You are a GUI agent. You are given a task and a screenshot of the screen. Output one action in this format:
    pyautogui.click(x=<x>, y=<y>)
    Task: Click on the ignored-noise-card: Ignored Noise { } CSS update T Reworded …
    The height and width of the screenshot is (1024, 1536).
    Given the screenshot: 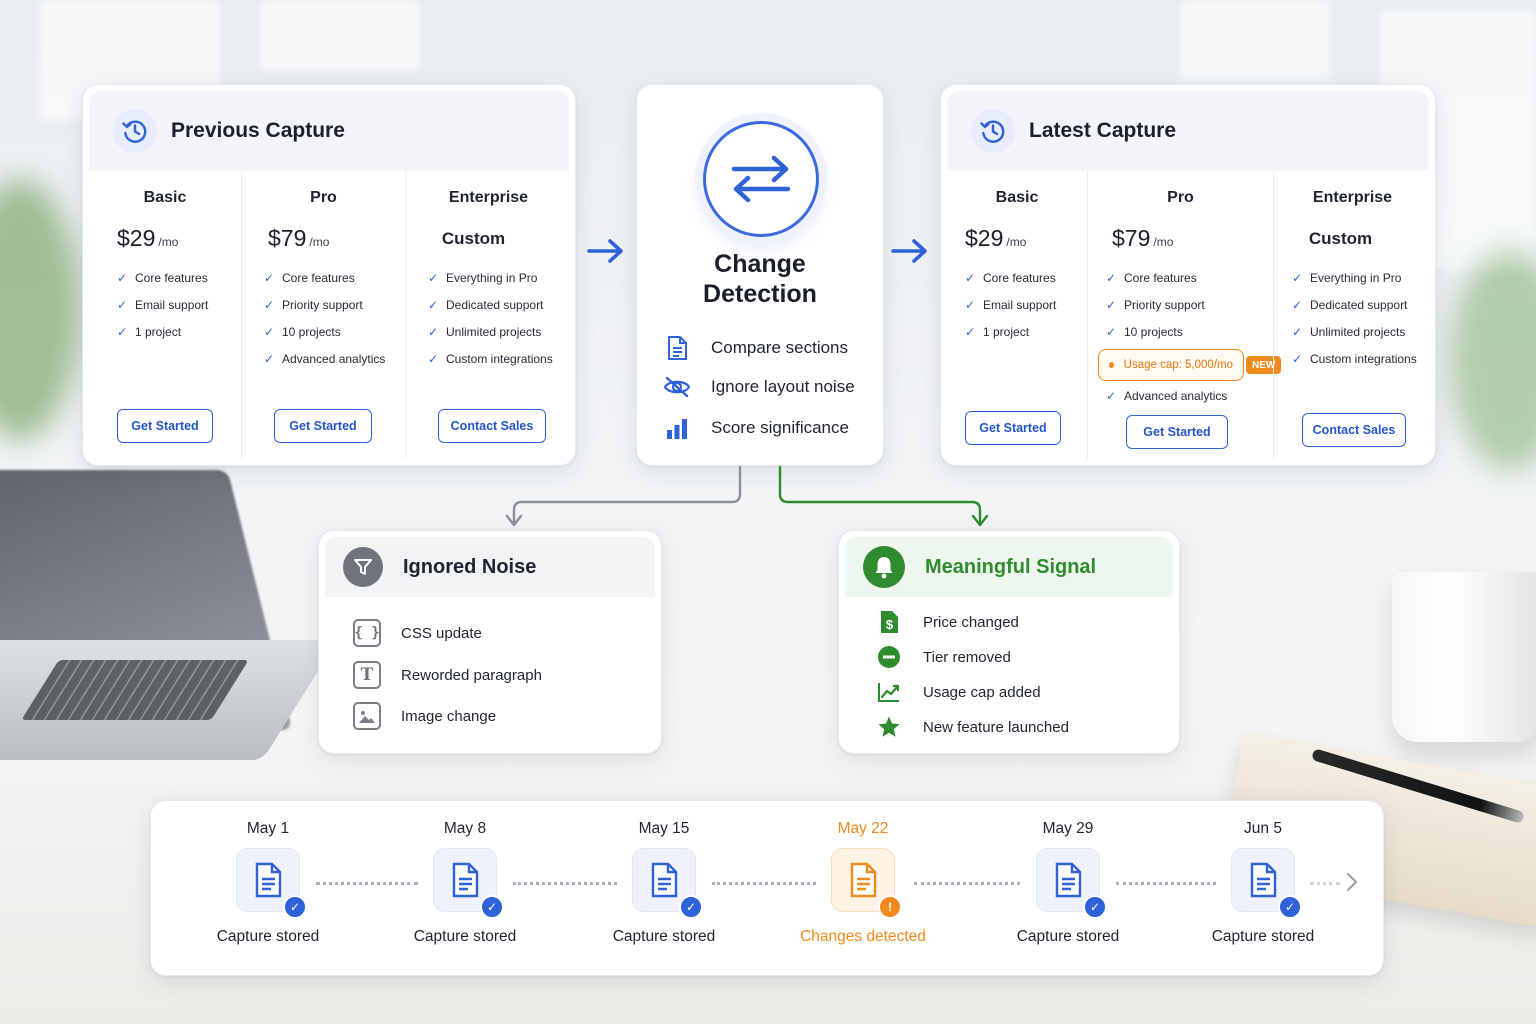 What is the action you would take?
    pyautogui.click(x=490, y=642)
    